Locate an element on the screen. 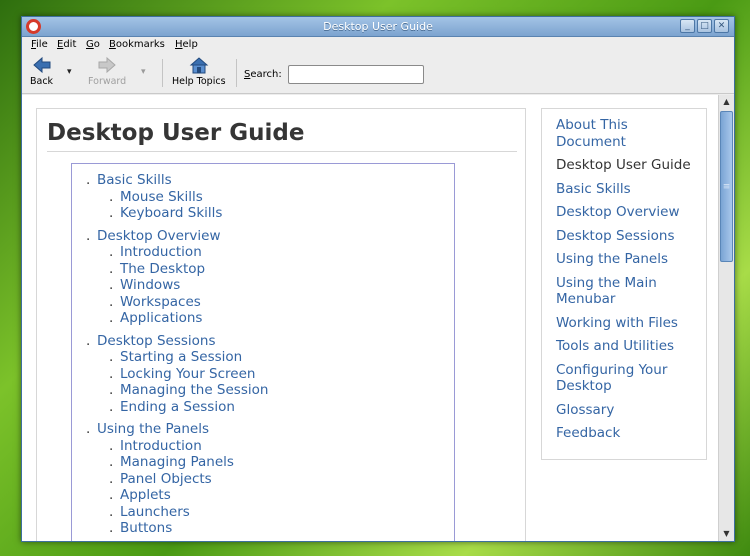  toc-link-basic-skills: Basic Skills is located at coordinates (177, 180).